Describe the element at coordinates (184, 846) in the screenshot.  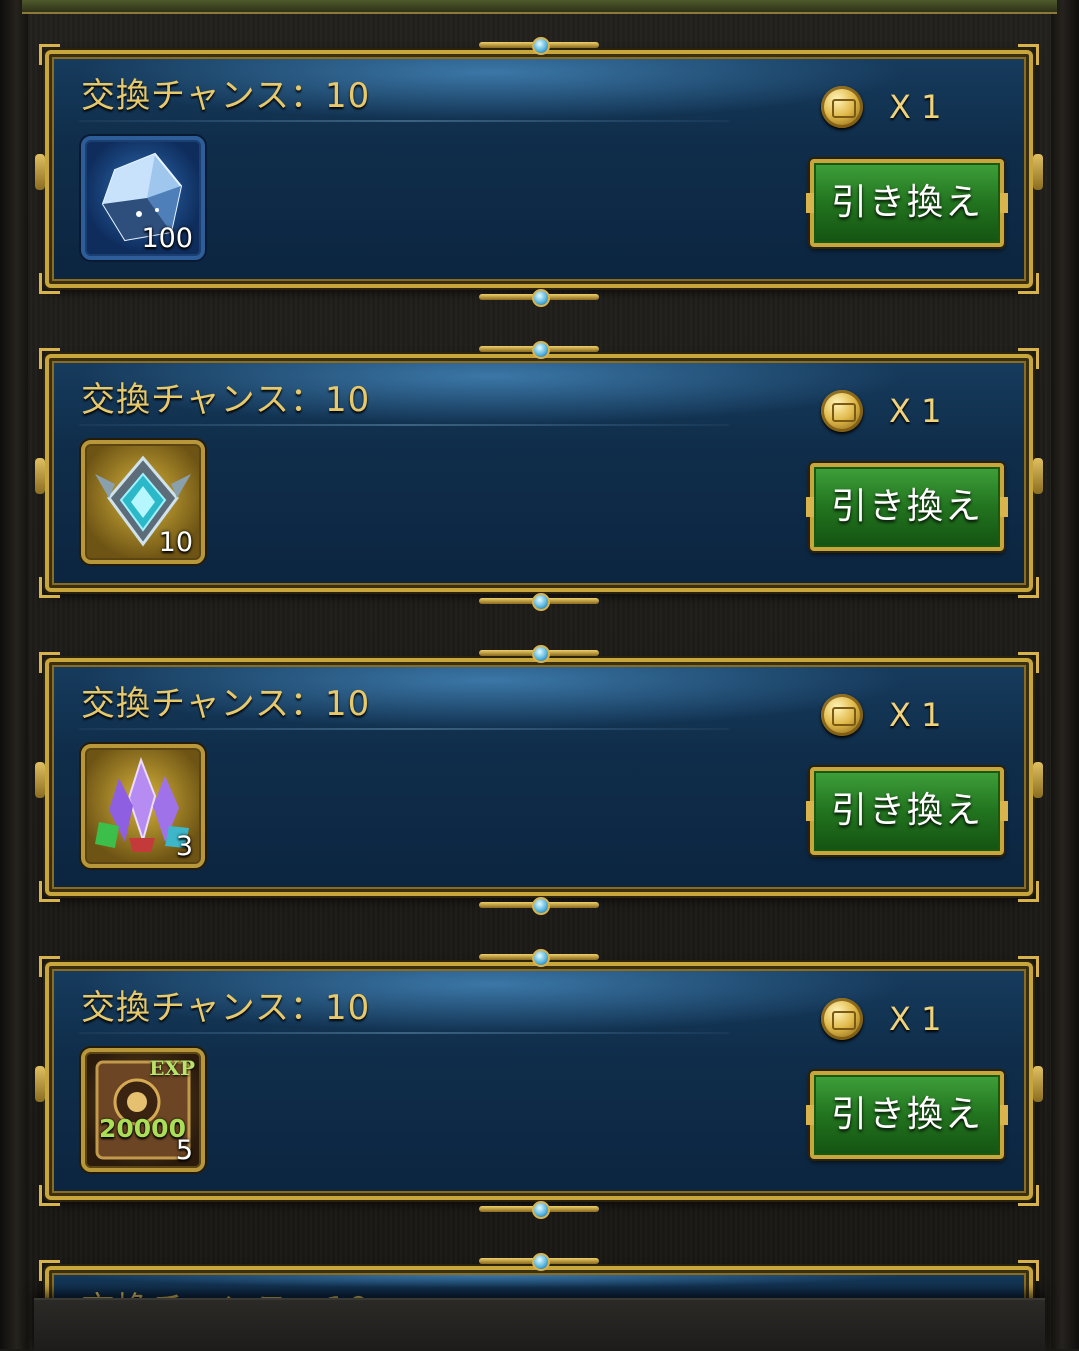
I see `item-quantity: 3` at that location.